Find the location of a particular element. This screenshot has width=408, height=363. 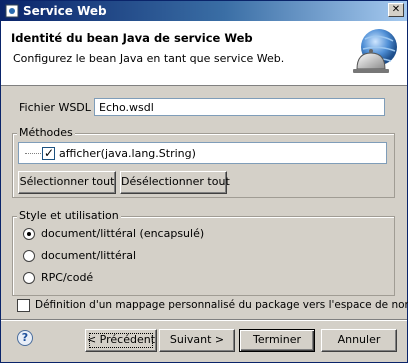

radio-document-literal is located at coordinates (29, 256).